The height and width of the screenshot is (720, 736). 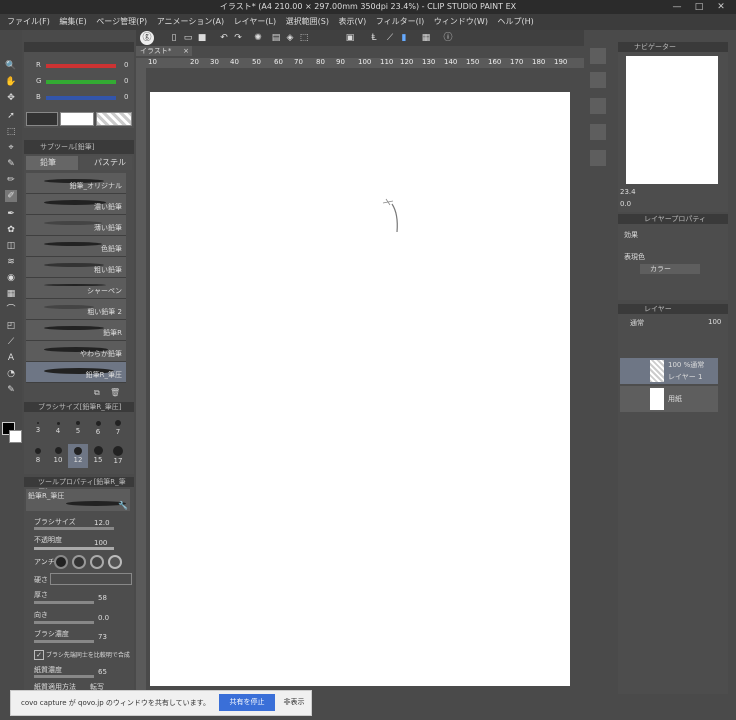 I want to click on menu-selection: 選択範囲(S), so click(x=307, y=21).